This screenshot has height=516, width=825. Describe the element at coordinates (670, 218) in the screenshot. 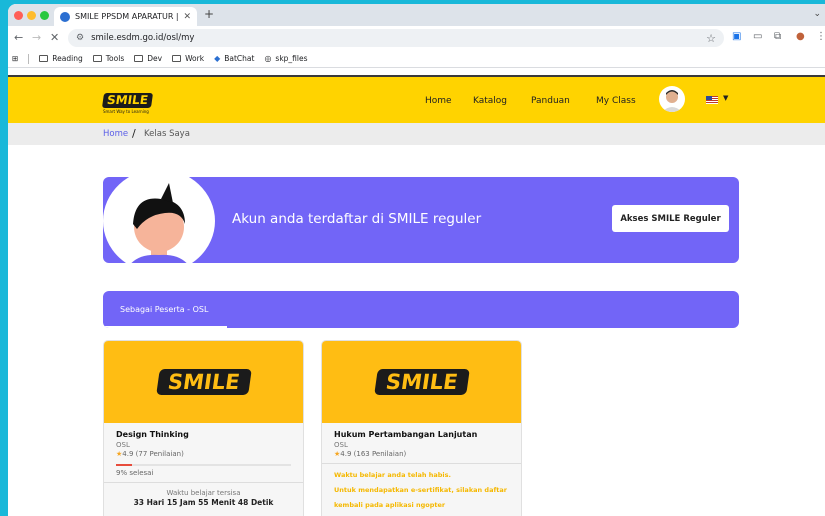

I see `access-smile-regular-button: Akses SMILE Reguler` at that location.